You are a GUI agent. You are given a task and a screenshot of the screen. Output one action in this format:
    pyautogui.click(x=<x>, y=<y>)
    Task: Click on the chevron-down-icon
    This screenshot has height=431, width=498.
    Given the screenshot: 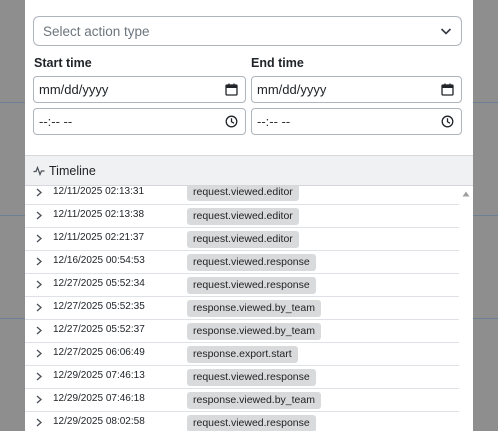 What is the action you would take?
    pyautogui.click(x=446, y=31)
    